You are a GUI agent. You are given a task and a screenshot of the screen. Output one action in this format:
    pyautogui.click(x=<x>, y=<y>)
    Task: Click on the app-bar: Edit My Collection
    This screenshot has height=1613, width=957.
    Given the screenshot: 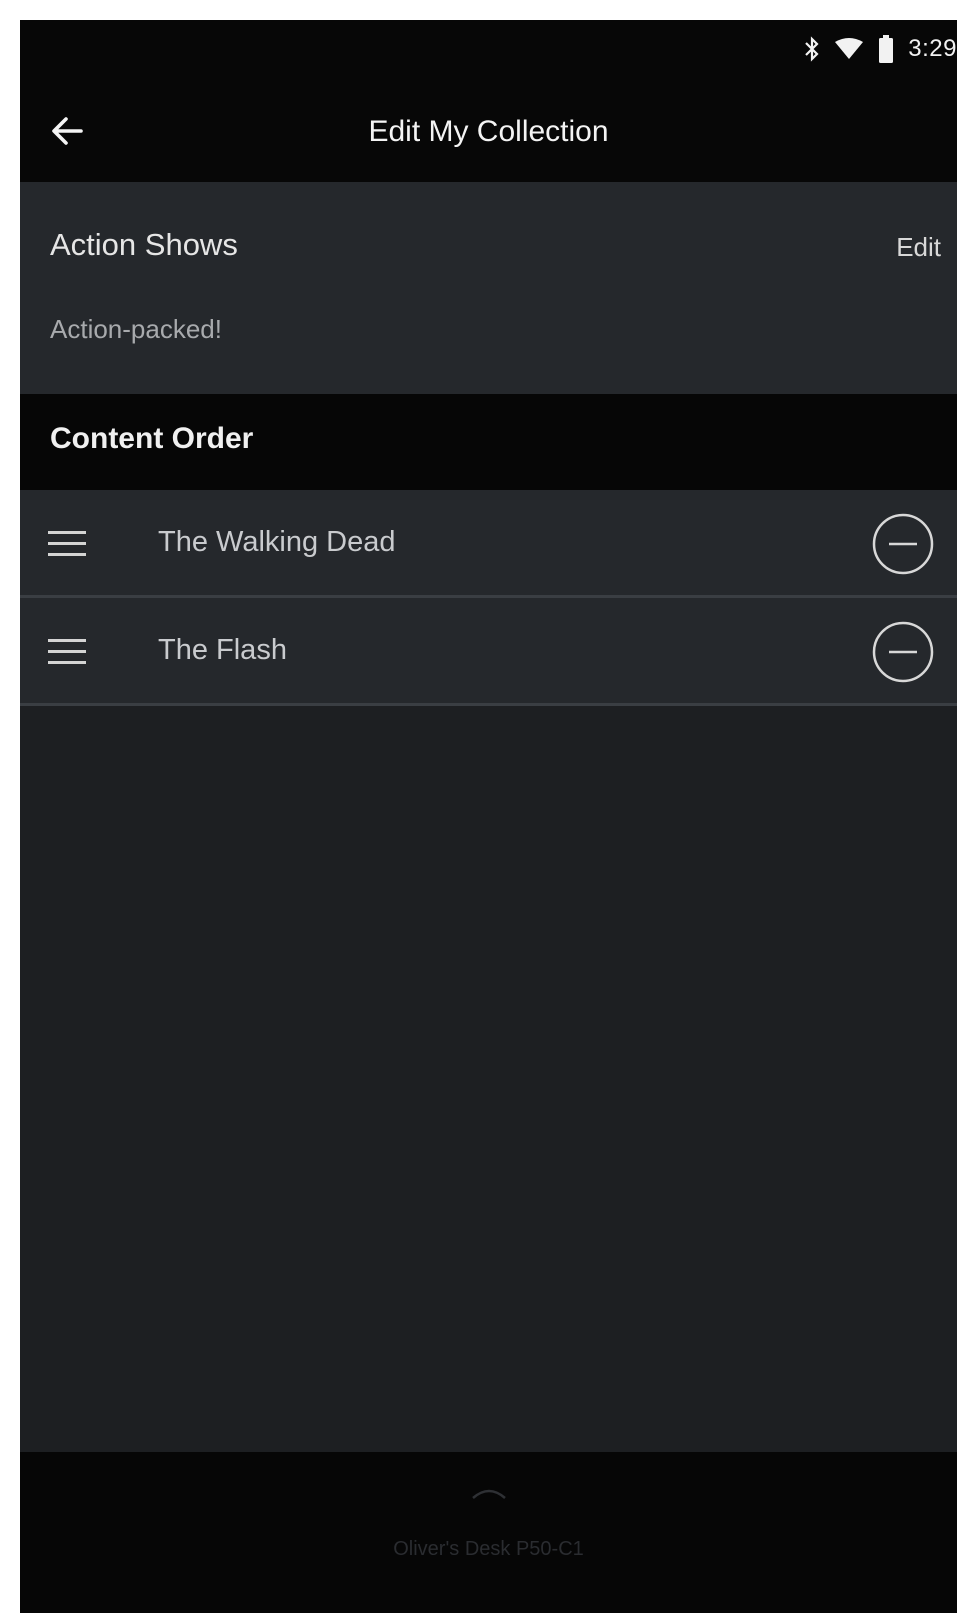 What is the action you would take?
    pyautogui.click(x=488, y=132)
    